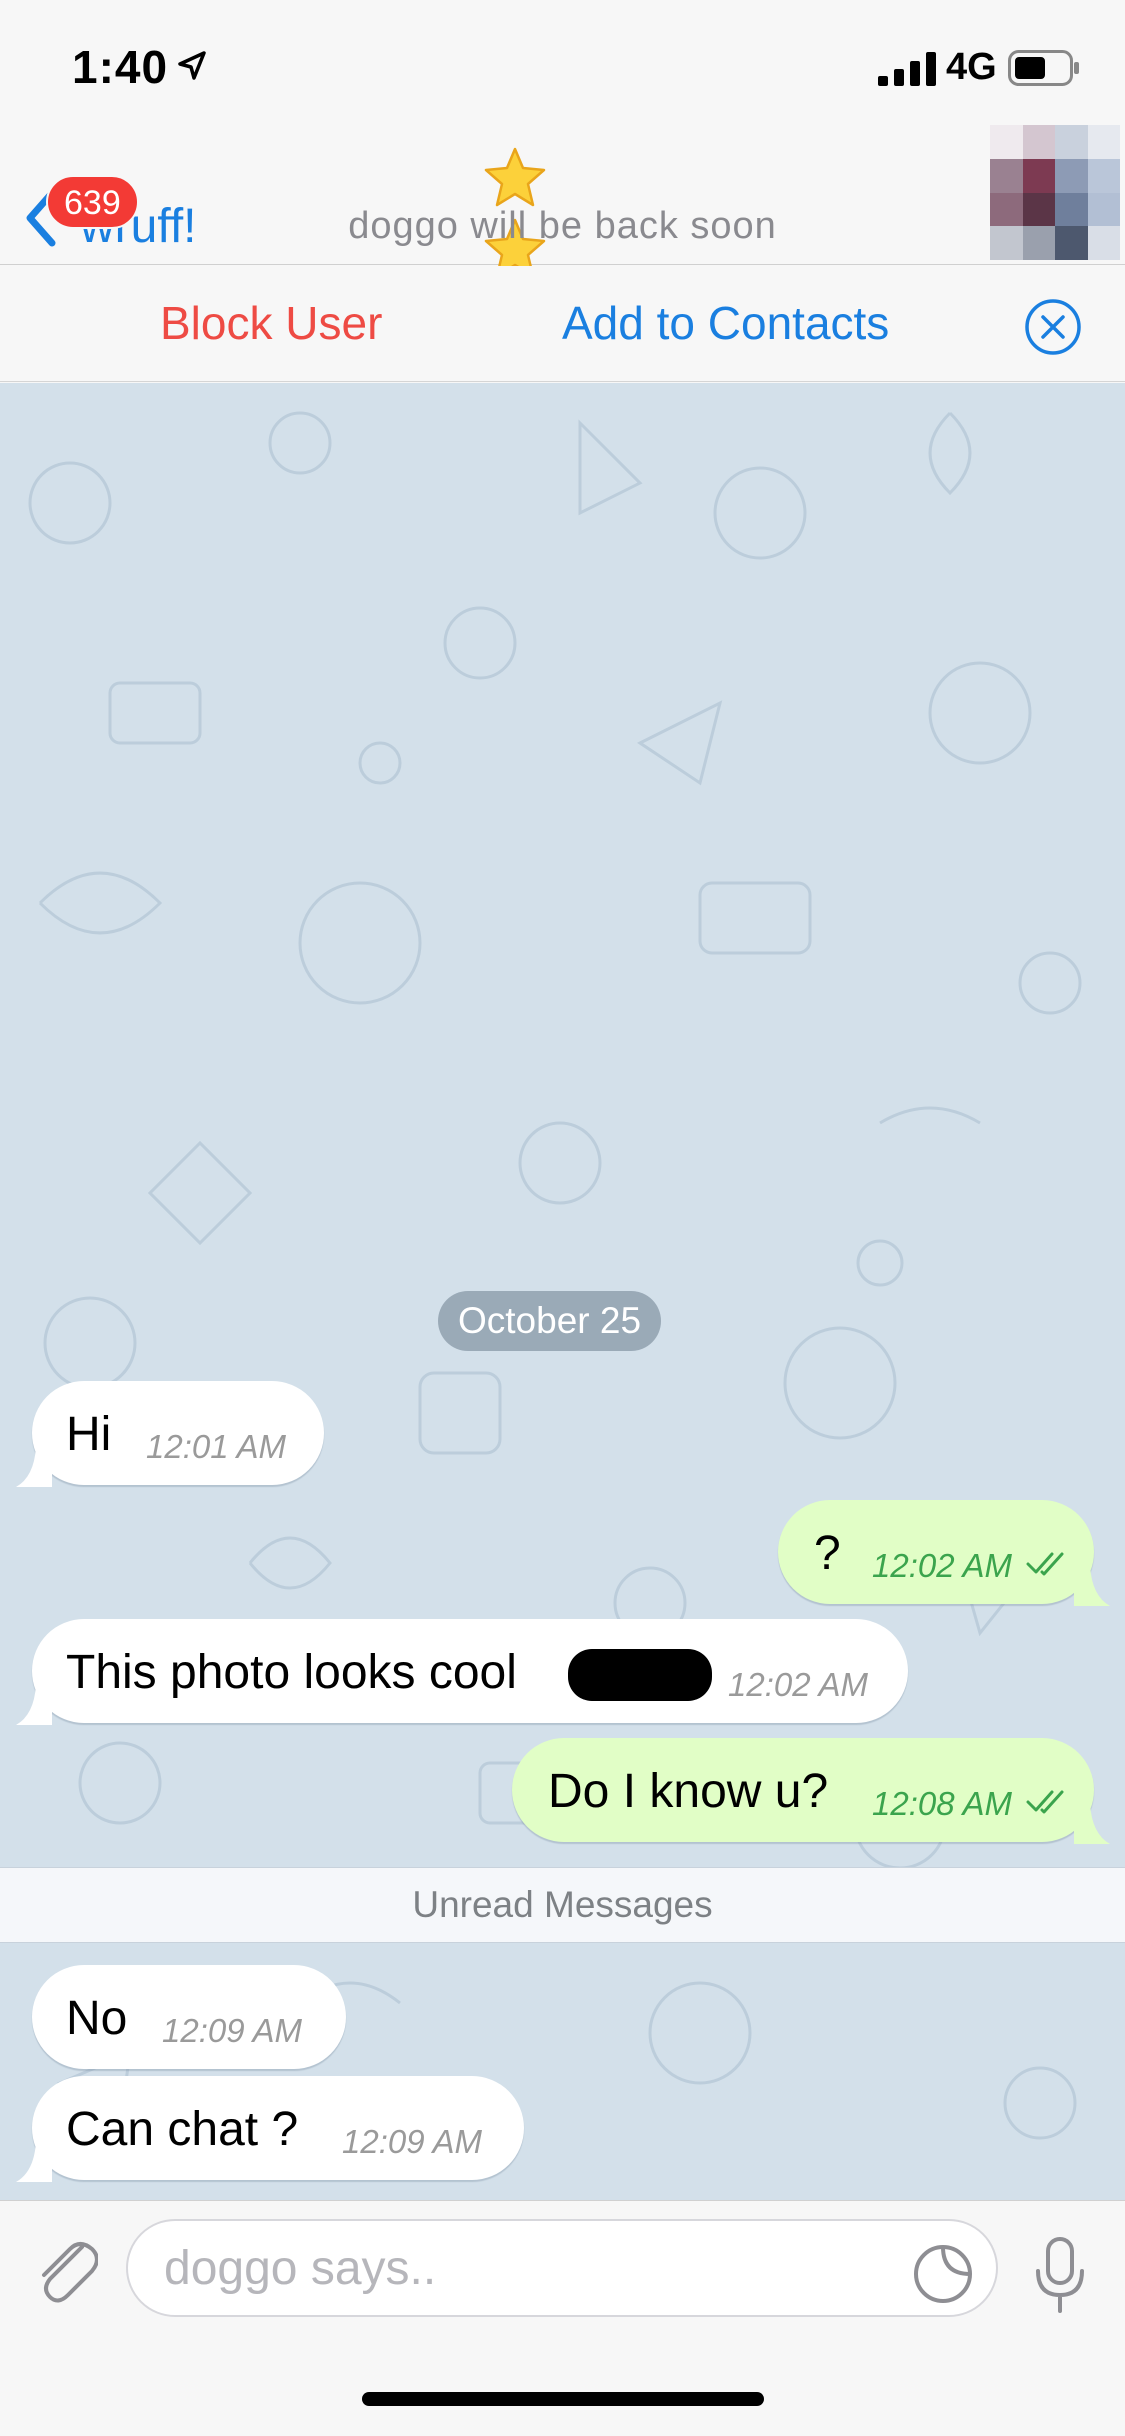 This screenshot has height=2436, width=1125. What do you see at coordinates (562, 2268) in the screenshot?
I see `message-input` at bounding box center [562, 2268].